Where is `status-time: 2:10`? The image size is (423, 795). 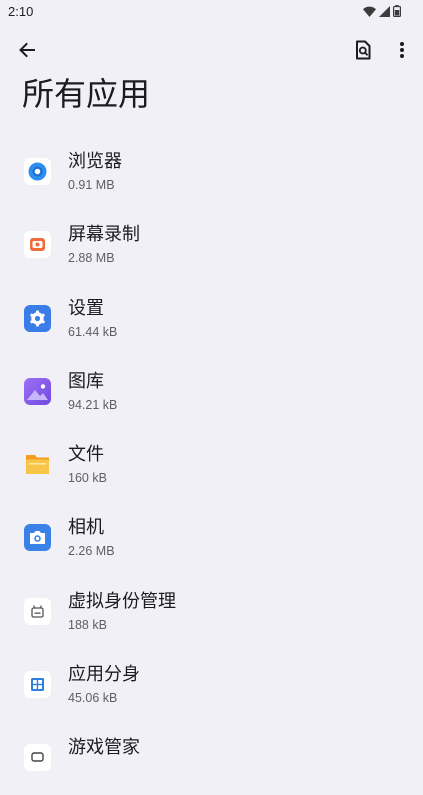
status-time: 2:10 is located at coordinates (21, 11).